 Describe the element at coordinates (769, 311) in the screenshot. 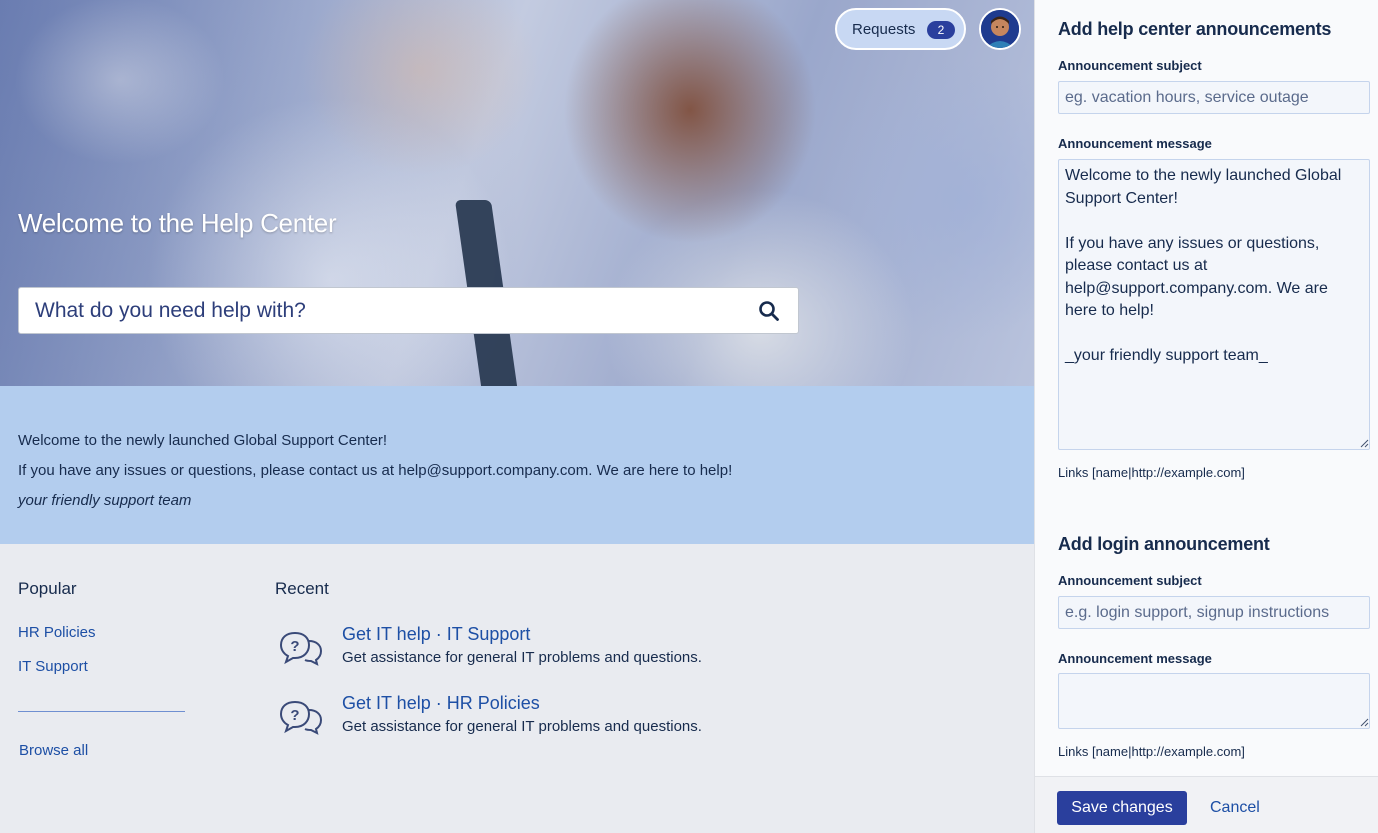

I see `search-icon` at that location.